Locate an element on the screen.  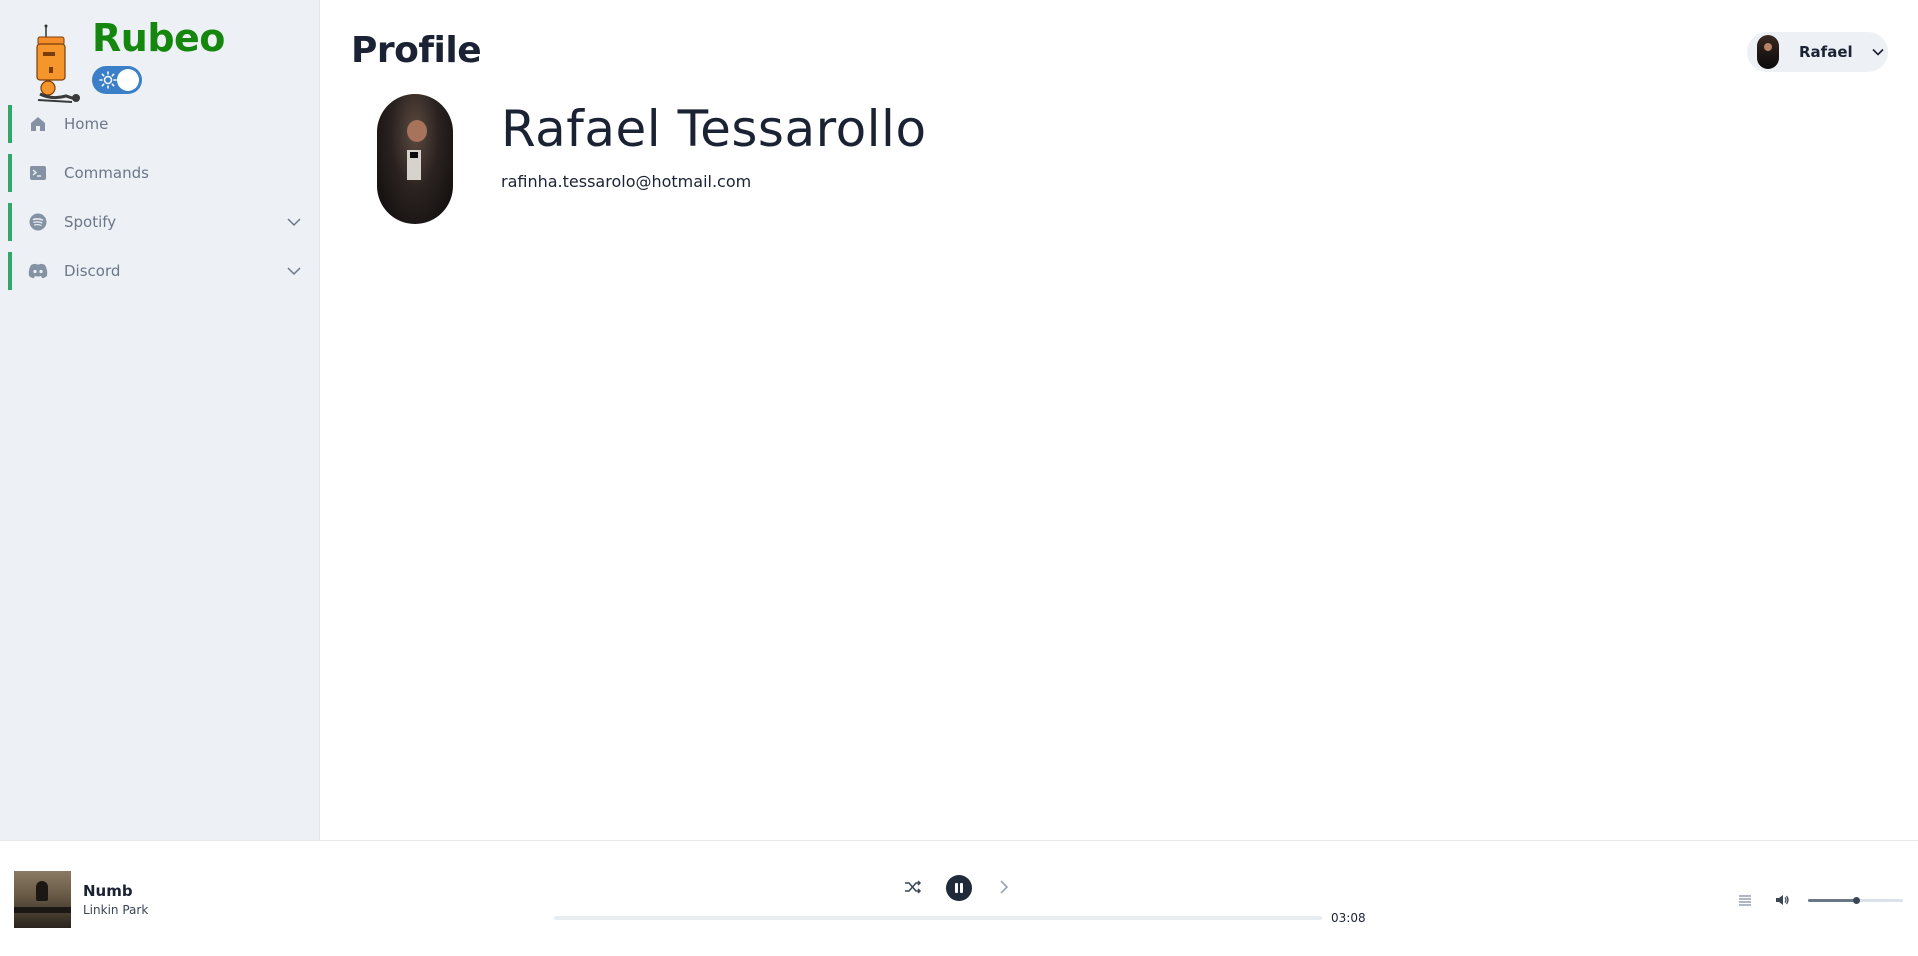
sidebar-item-commands: Commands is located at coordinates (160, 173).